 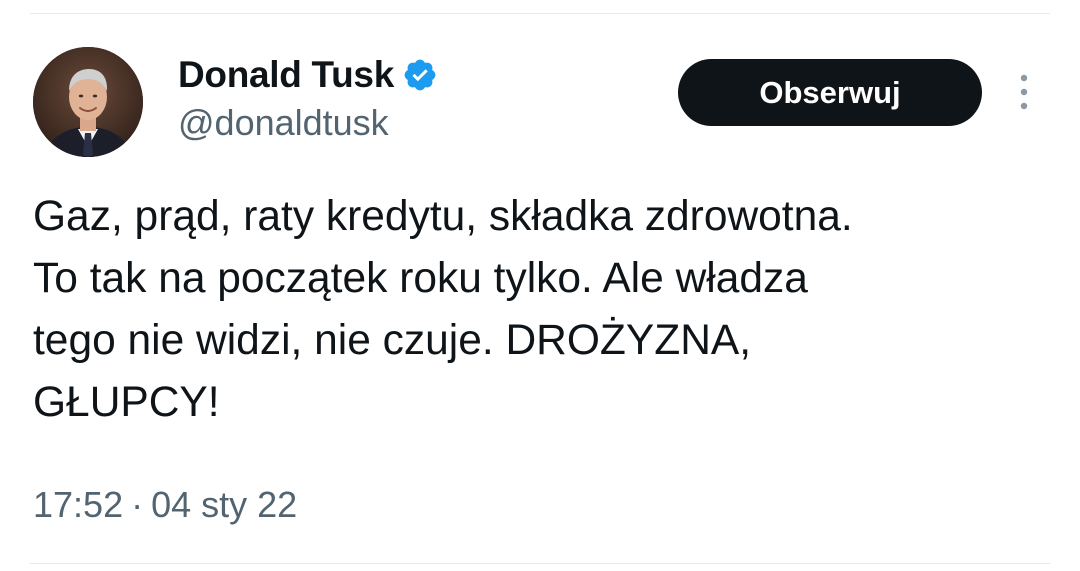 I want to click on more-vertical-icon, so click(x=1024, y=93).